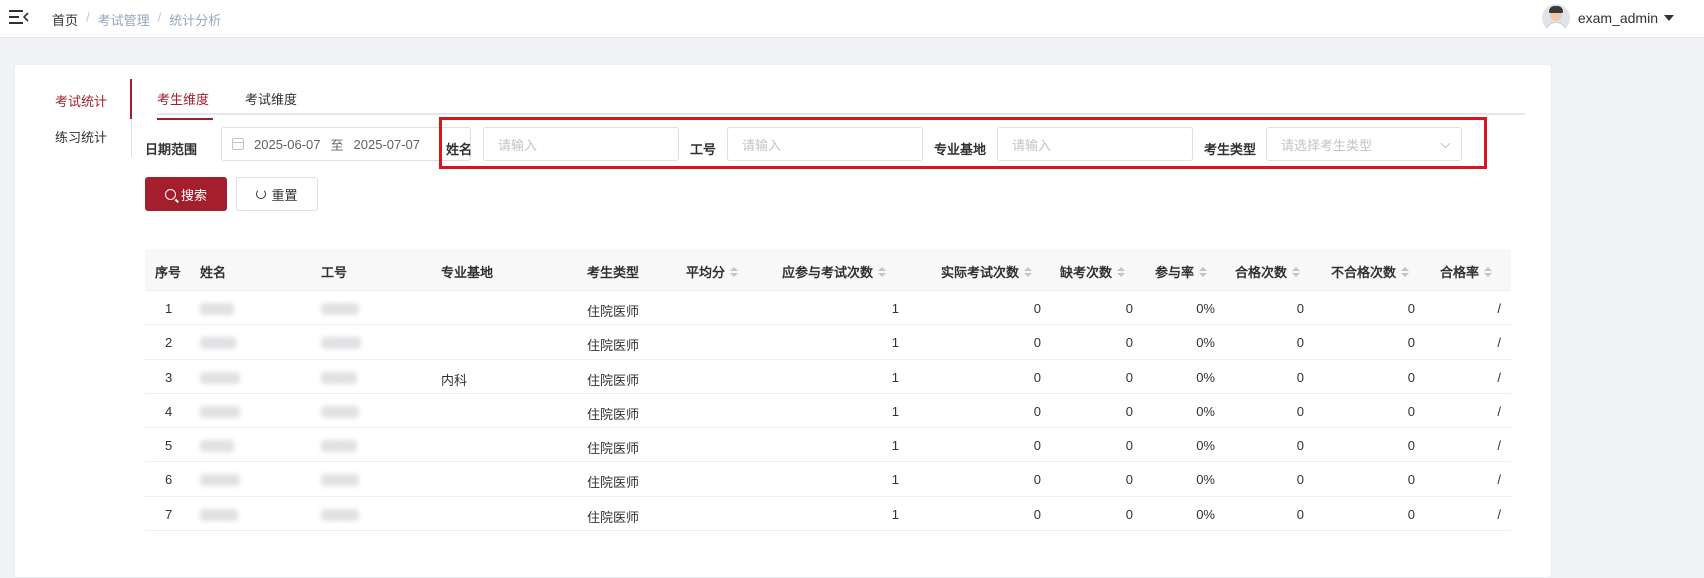 The height and width of the screenshot is (578, 1704). Describe the element at coordinates (1364, 272) in the screenshot. I see `header-label: 不合格次数` at that location.